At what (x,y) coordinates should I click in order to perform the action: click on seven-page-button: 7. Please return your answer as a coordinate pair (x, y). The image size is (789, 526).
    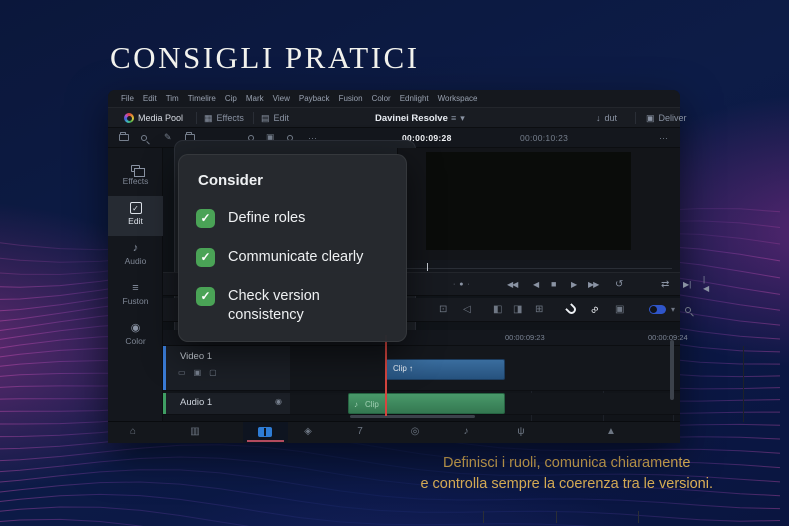
    Looking at the image, I should click on (360, 431).